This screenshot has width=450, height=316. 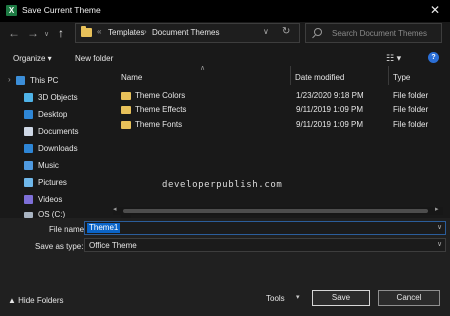 What do you see at coordinates (61, 10) in the screenshot?
I see `window-title: Save Current Theme` at bounding box center [61, 10].